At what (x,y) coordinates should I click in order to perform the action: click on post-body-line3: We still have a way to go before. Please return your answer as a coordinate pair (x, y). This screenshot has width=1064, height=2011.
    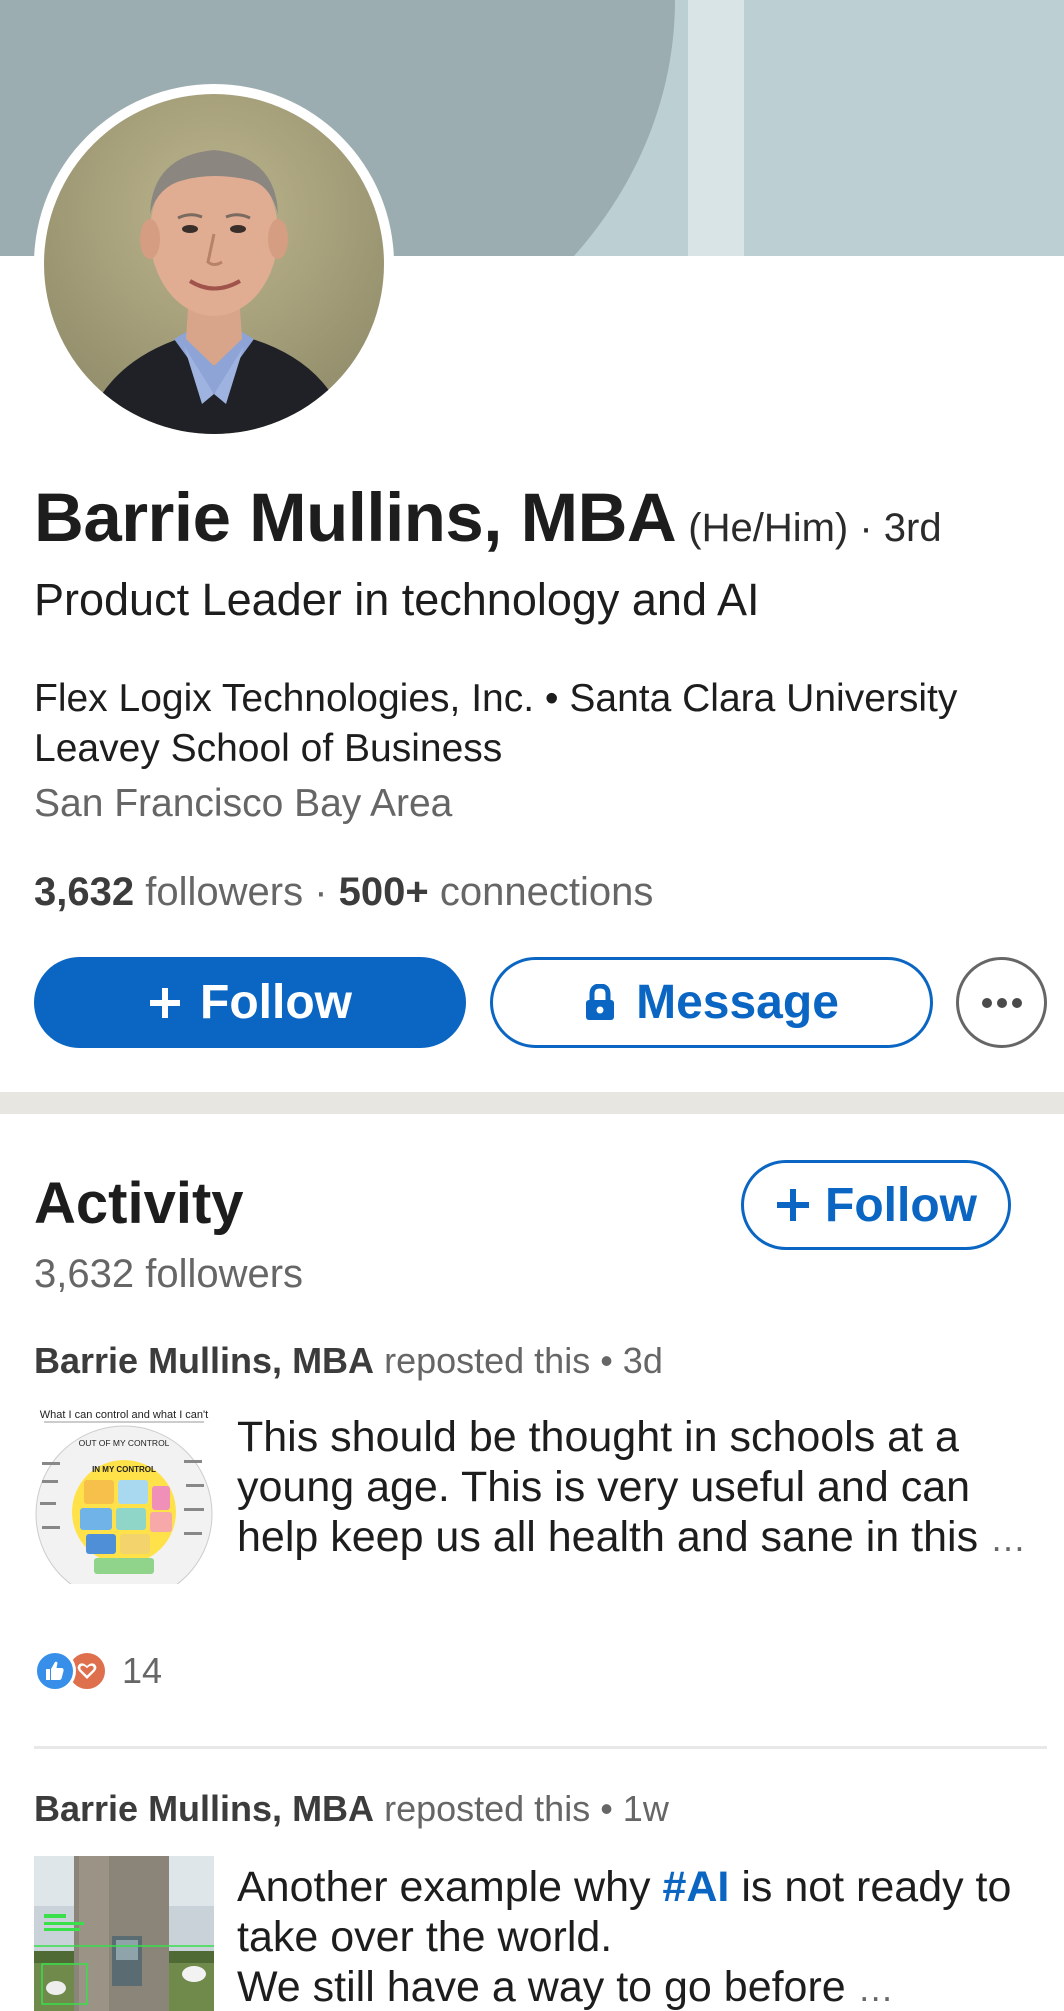
    Looking at the image, I should click on (541, 1987).